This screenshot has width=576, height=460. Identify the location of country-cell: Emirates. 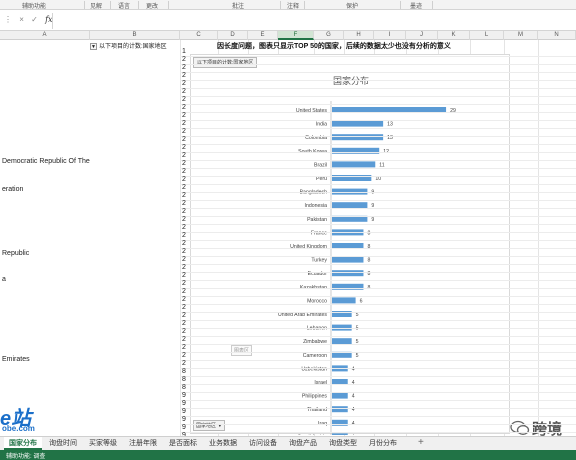
(16, 359).